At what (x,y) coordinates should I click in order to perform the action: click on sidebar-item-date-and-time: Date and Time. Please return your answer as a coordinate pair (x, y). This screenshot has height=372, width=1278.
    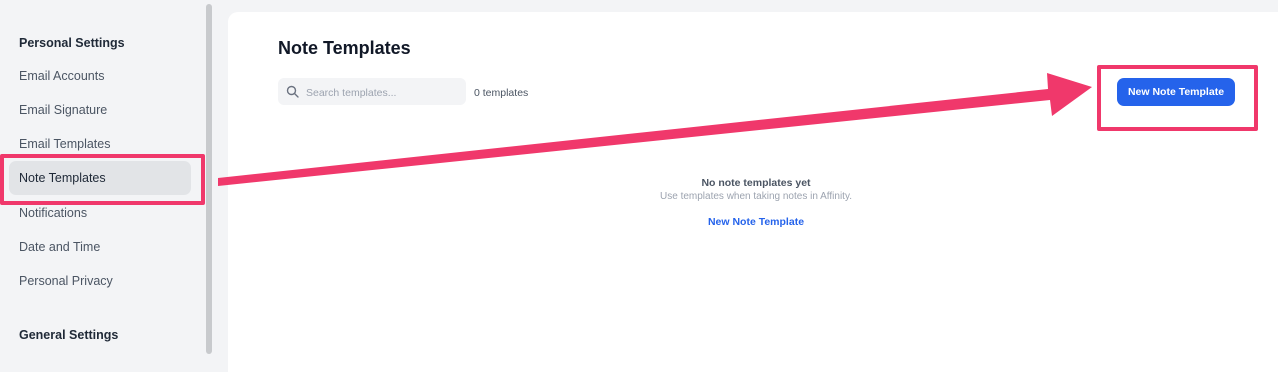
    Looking at the image, I should click on (59, 247).